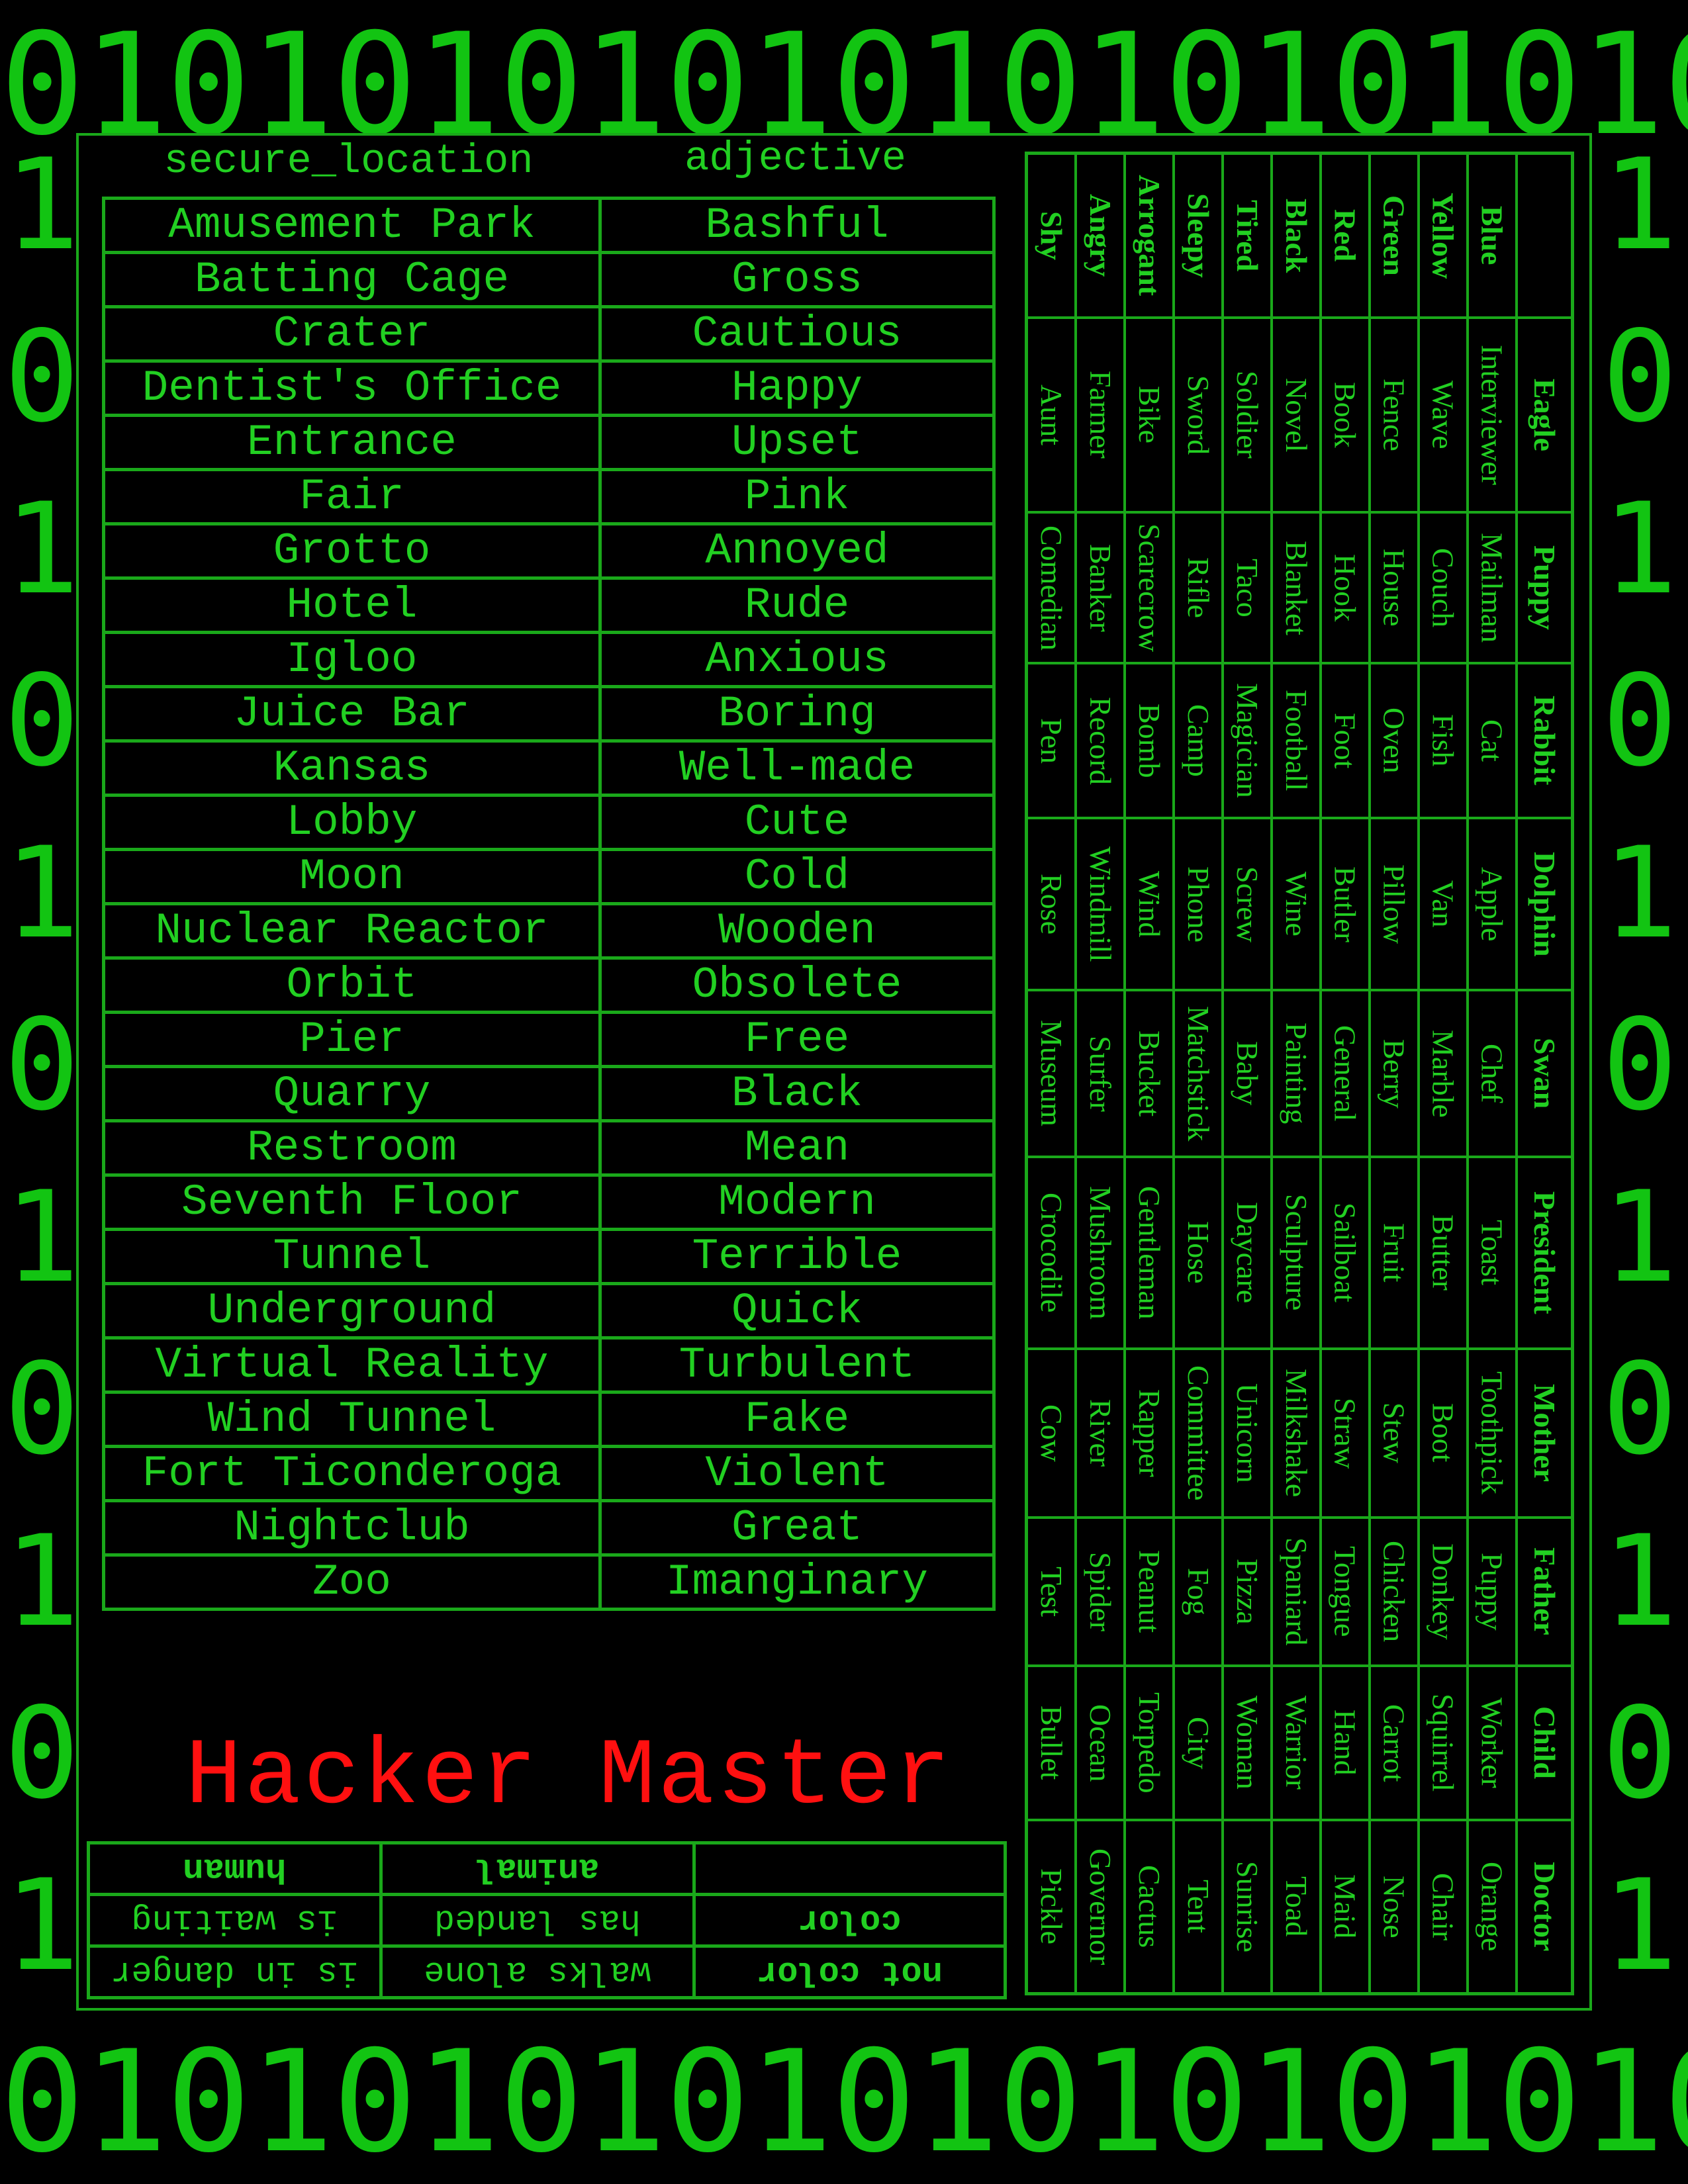 The width and height of the screenshot is (1688, 2184). I want to click on grid-cell: Bullet, so click(1051, 1741).